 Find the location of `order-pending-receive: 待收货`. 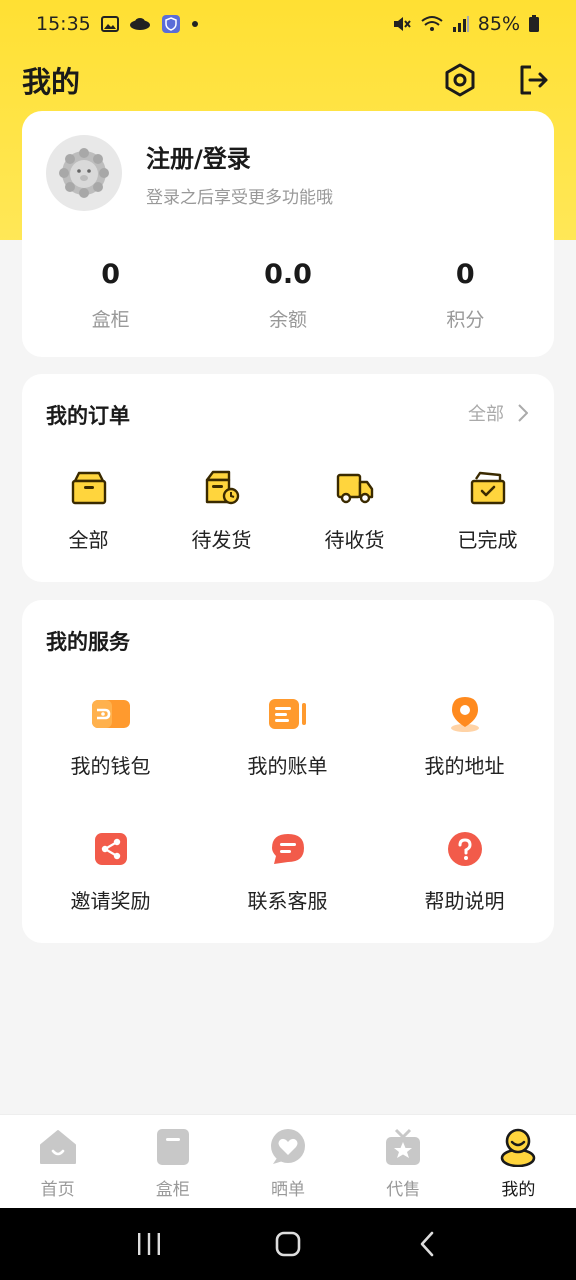

order-pending-receive: 待收货 is located at coordinates (354, 510).